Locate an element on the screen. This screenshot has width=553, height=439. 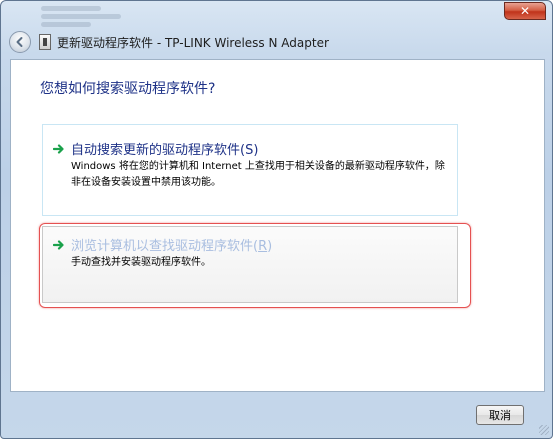
close-button: ✕ is located at coordinates (525, 11).